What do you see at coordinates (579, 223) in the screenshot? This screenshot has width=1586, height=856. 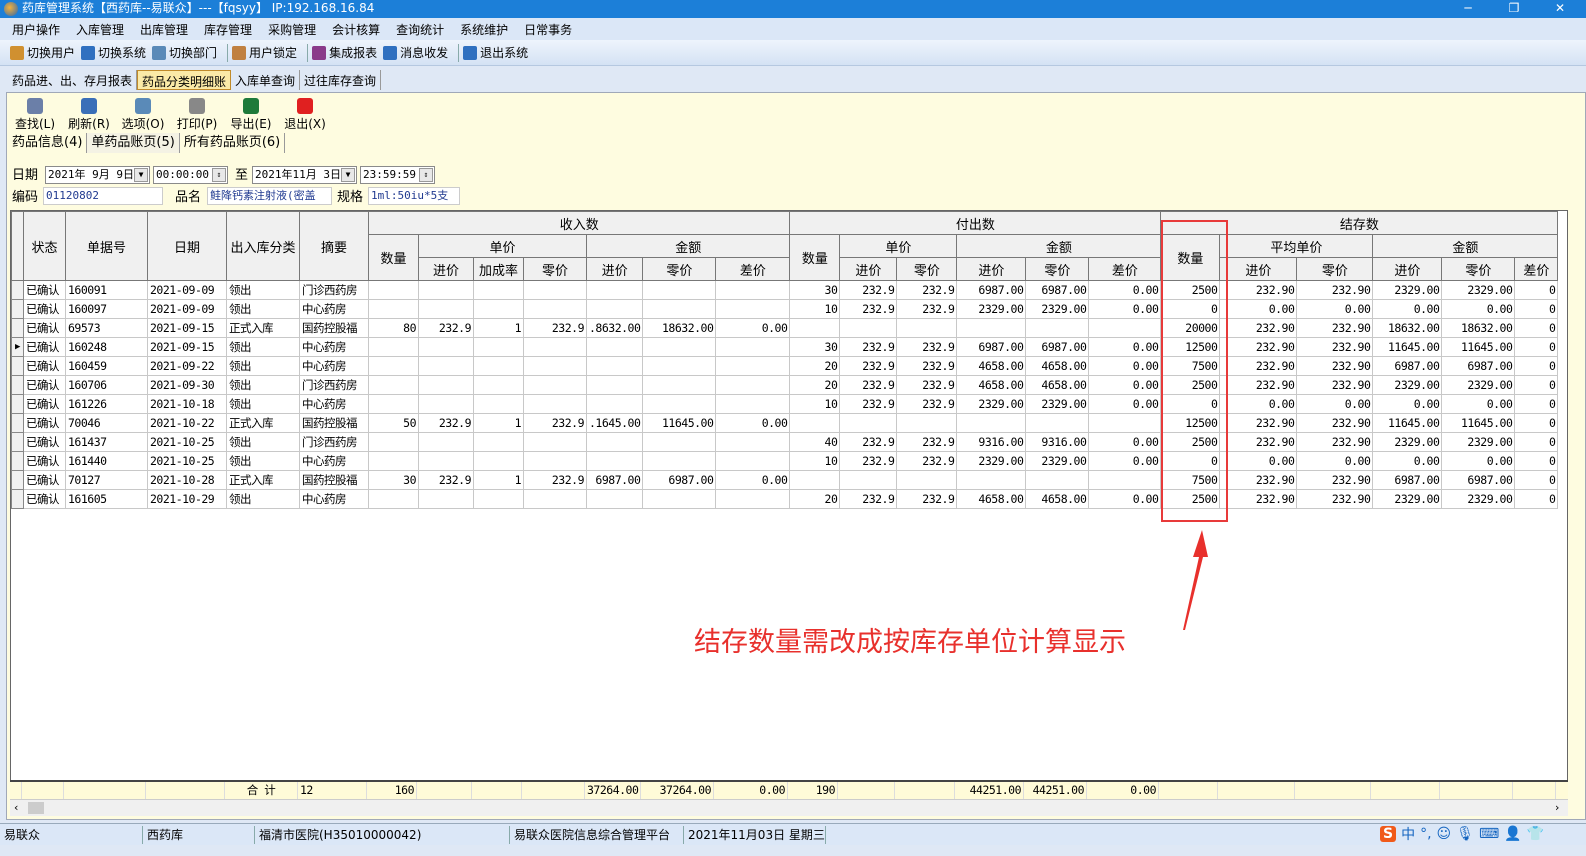 I see `column-header: 收入数` at bounding box center [579, 223].